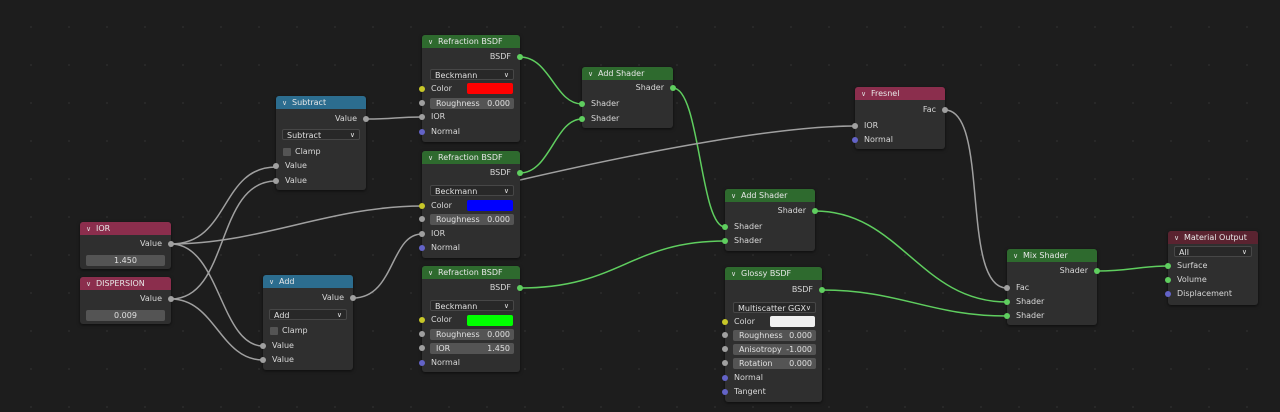 The width and height of the screenshot is (1280, 412). I want to click on node-ior: ∨ IOR Value 1.450, so click(127, 245).